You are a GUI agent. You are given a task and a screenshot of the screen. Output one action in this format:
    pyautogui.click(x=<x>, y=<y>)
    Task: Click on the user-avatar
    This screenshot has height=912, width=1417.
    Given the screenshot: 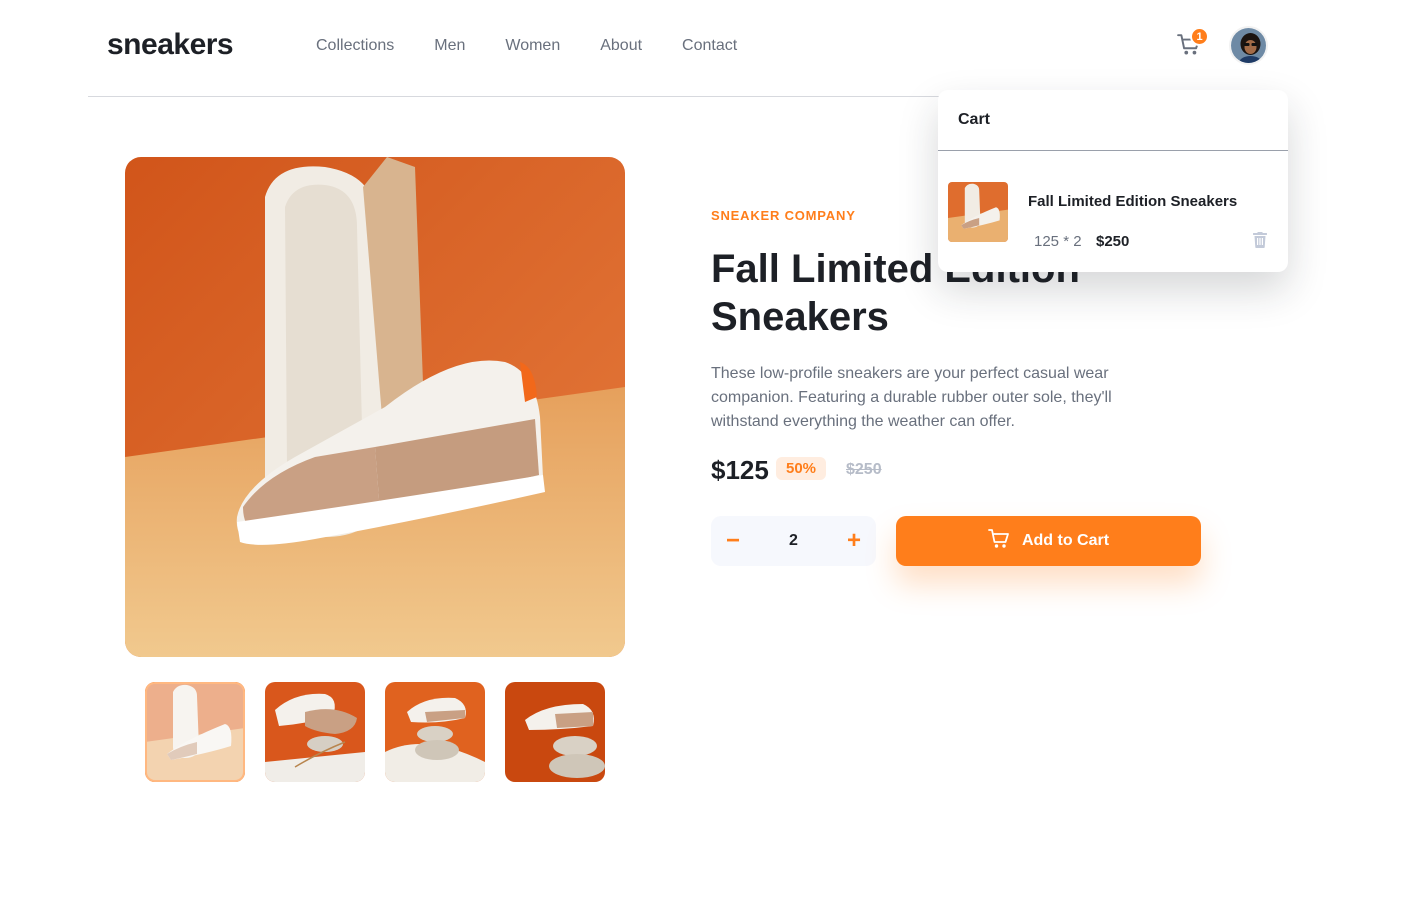 What is the action you would take?
    pyautogui.click(x=1248, y=45)
    